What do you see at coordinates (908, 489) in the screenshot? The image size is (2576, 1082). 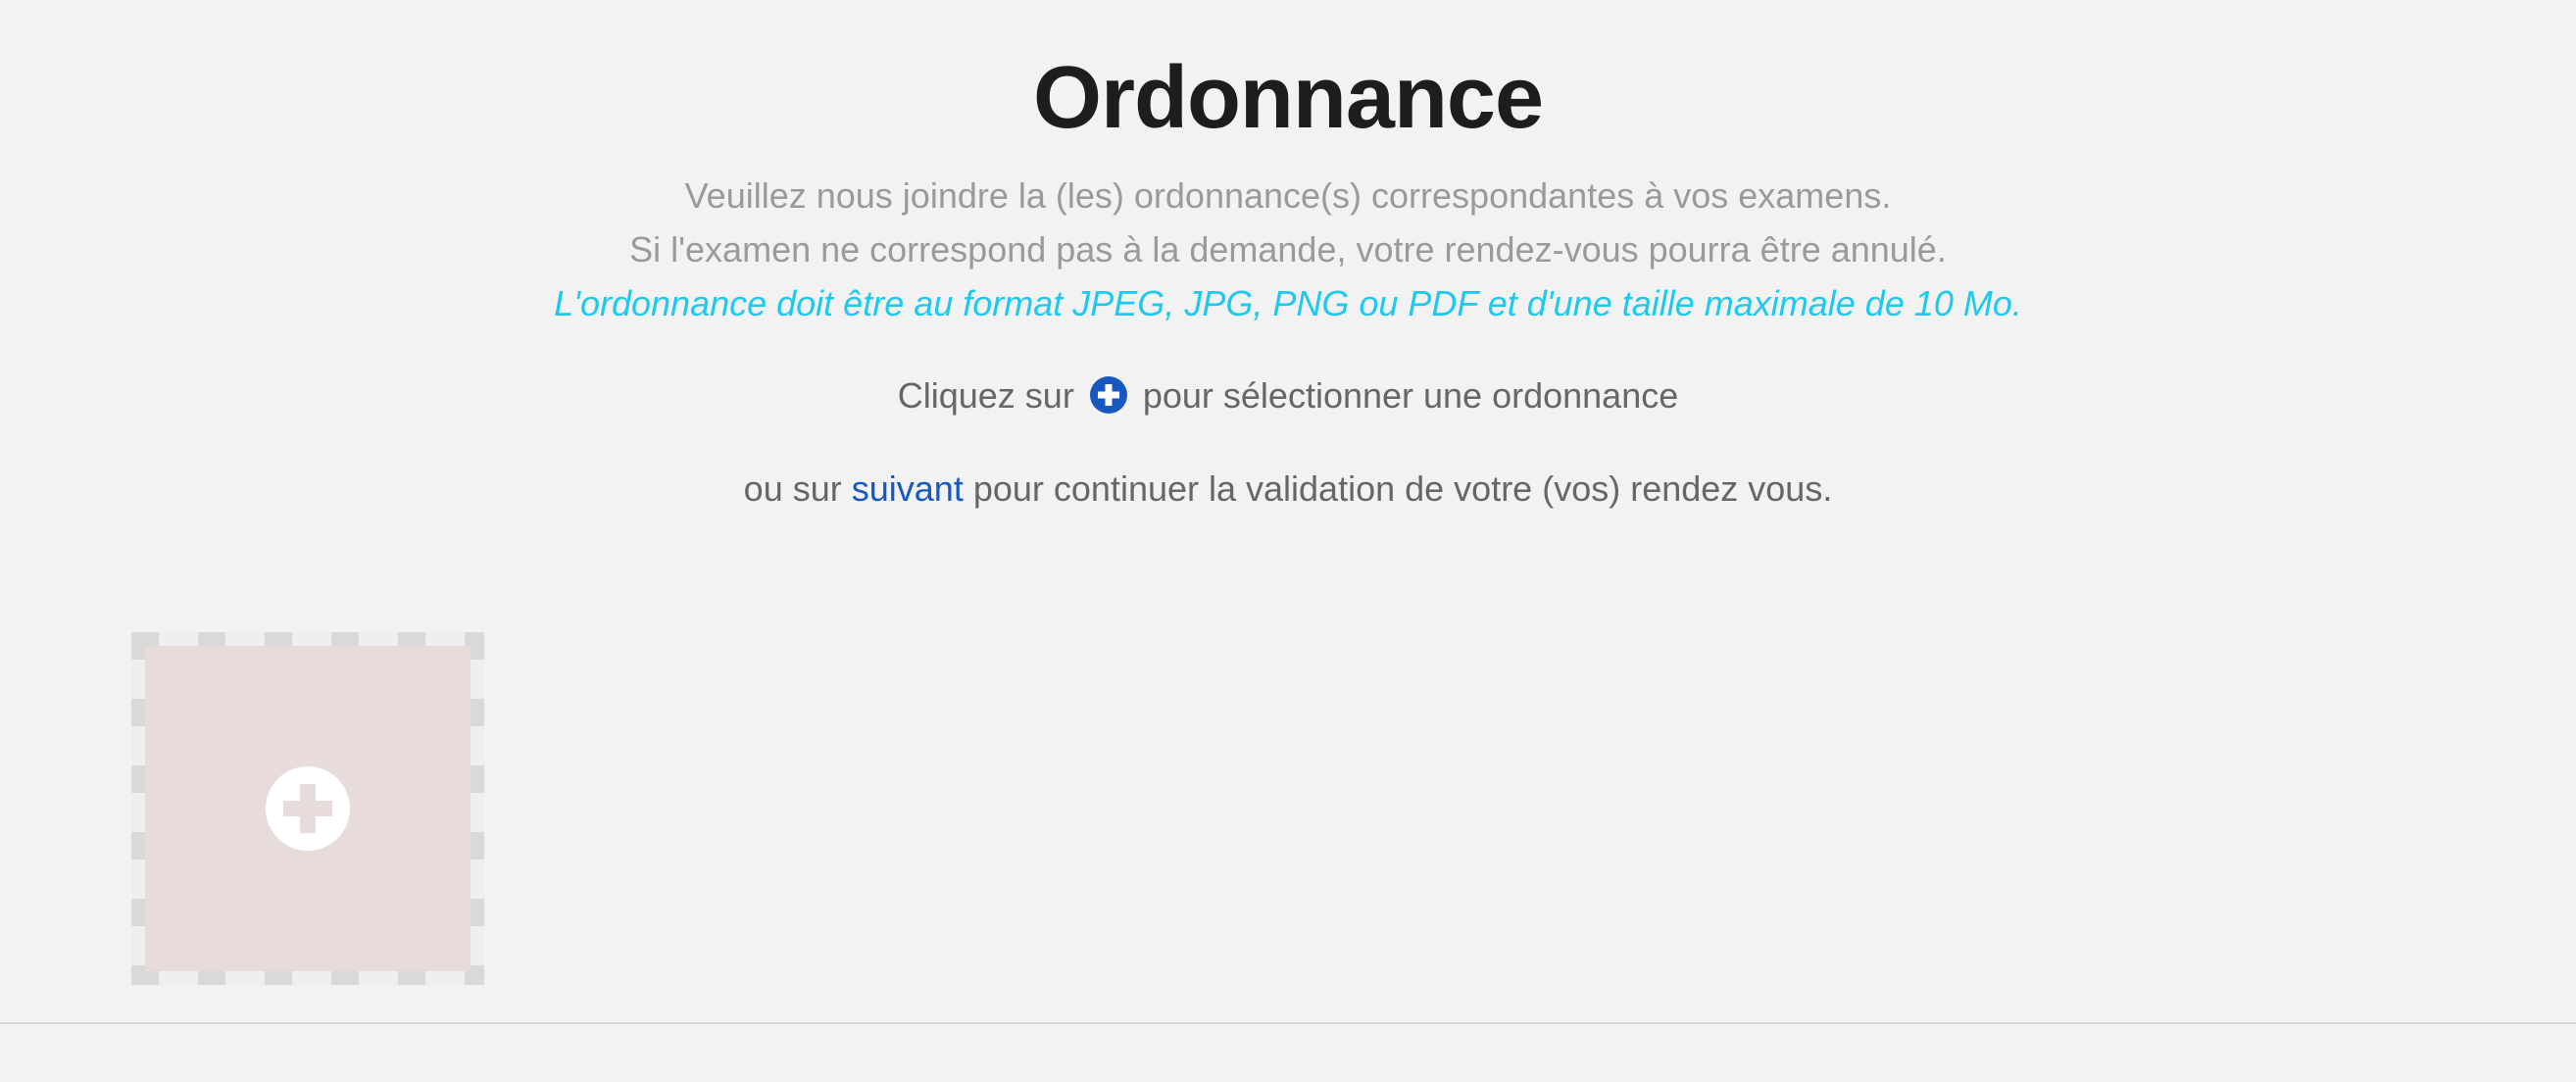 I see `next-link: suivant` at bounding box center [908, 489].